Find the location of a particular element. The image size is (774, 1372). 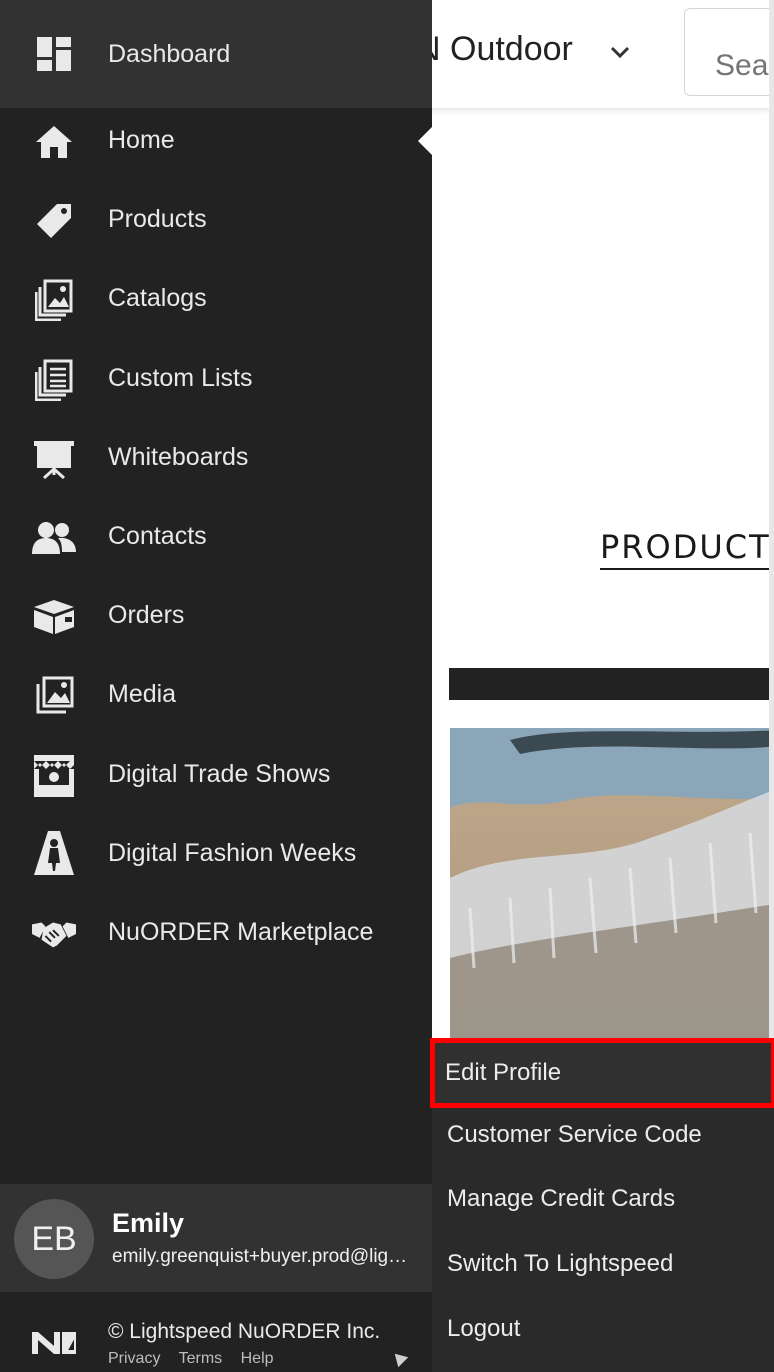

collapse-arrow-icon is located at coordinates (399, 1358).